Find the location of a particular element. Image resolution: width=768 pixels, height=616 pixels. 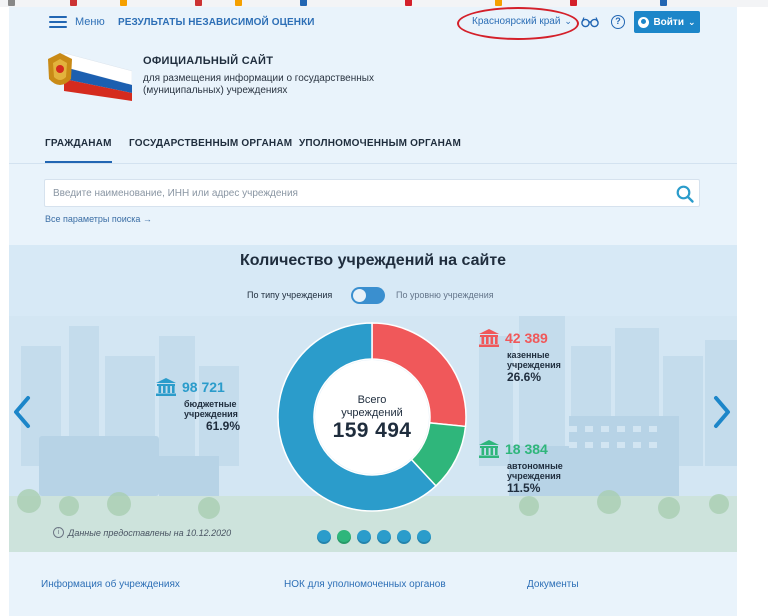

bookmarks-bar is located at coordinates (384, 3).